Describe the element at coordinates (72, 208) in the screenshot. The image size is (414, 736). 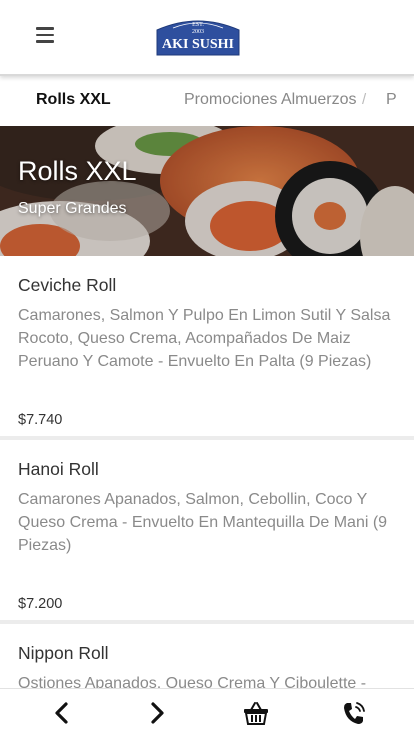
I see `hero-subtitle: Super Grandes` at that location.